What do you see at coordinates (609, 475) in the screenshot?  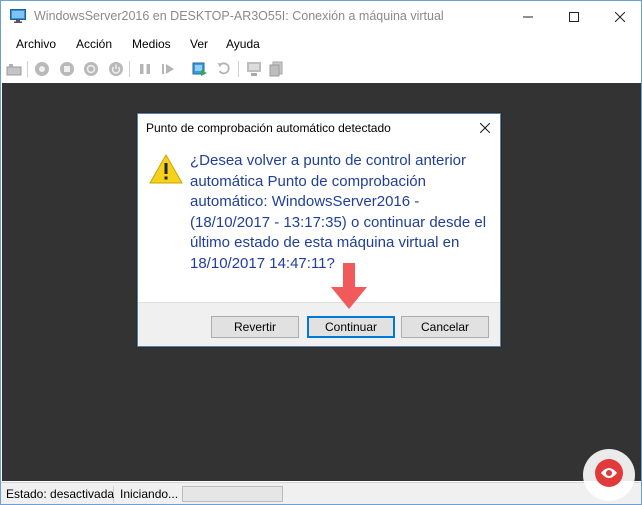 I see `watermark-logo-icon` at bounding box center [609, 475].